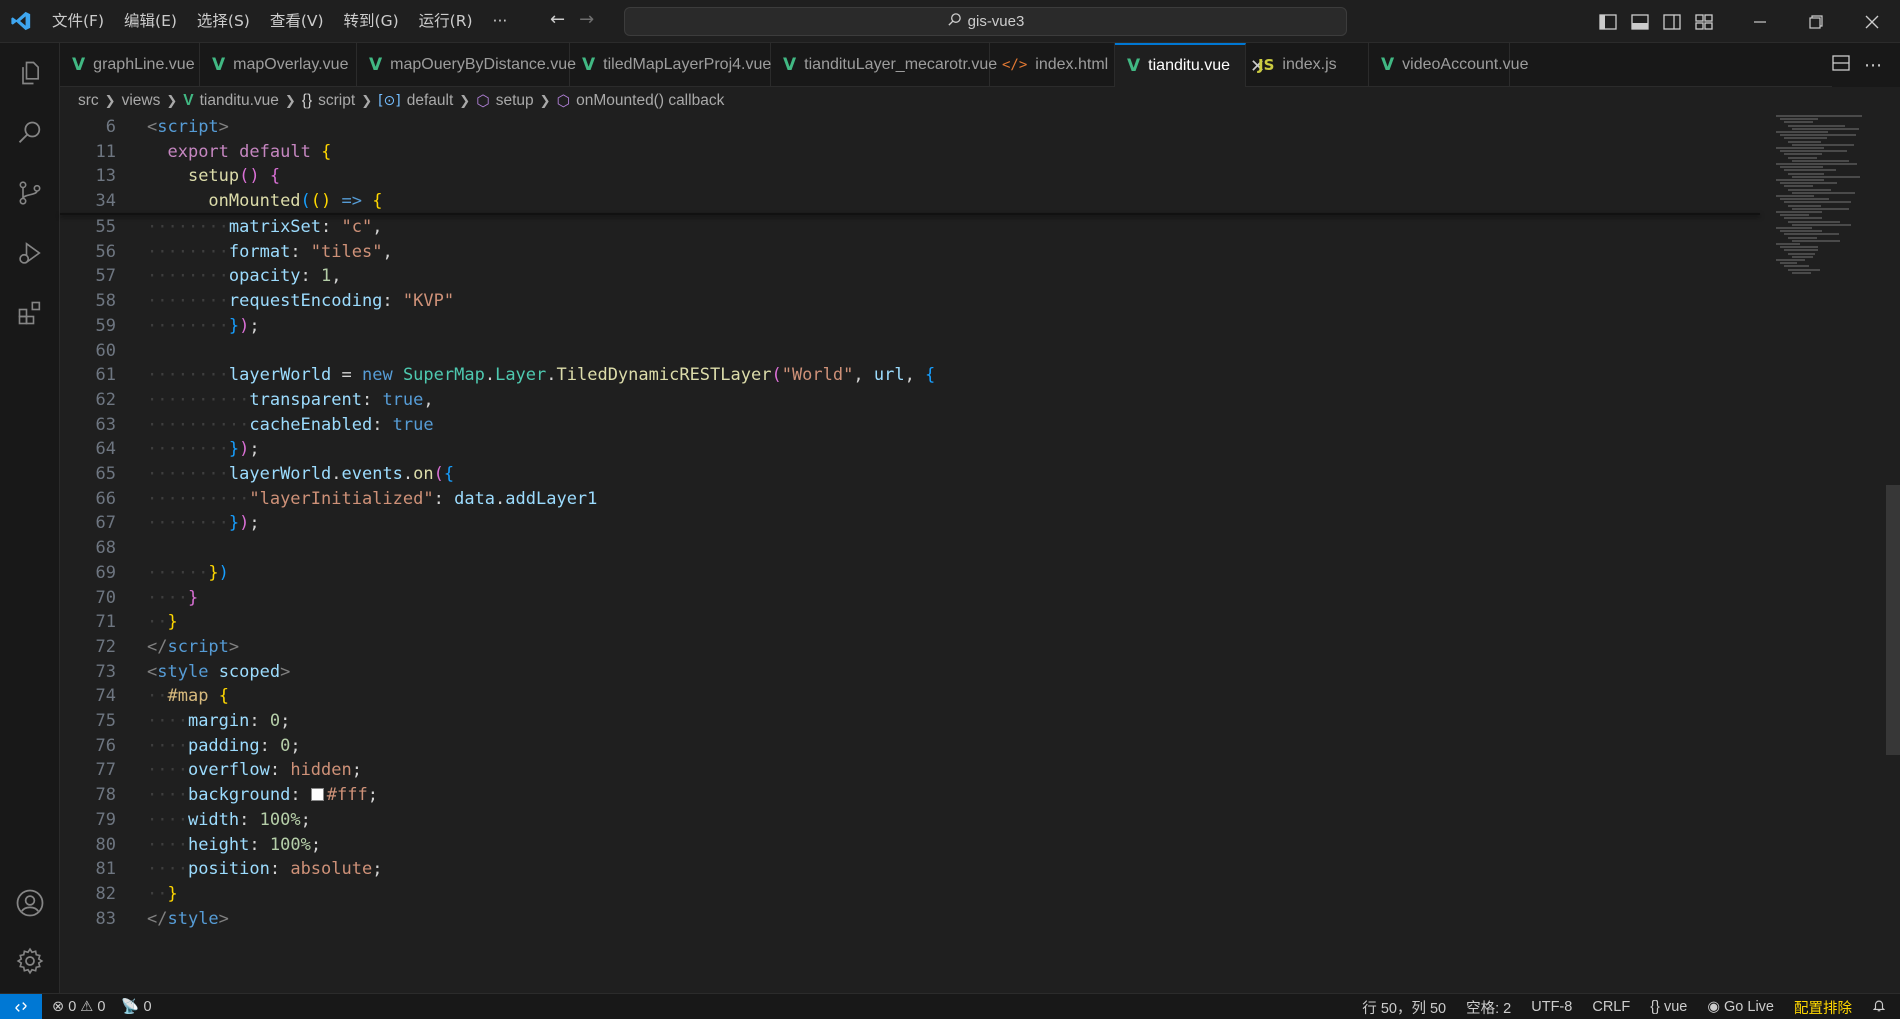  What do you see at coordinates (996, 21) in the screenshot?
I see `workspace-name: gis-vue3` at bounding box center [996, 21].